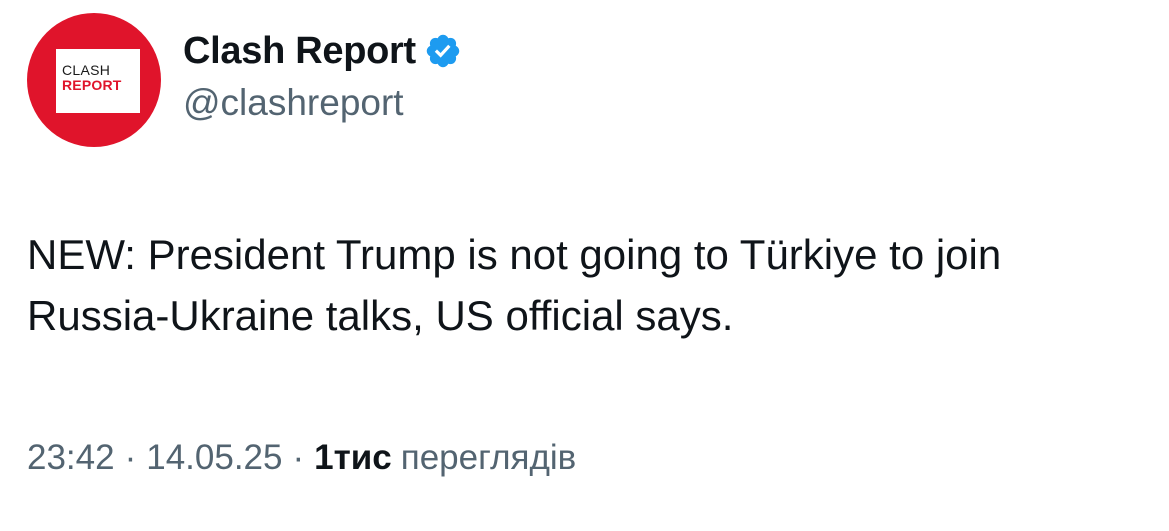 The image size is (1169, 531). I want to click on verified-badge-icon, so click(443, 51).